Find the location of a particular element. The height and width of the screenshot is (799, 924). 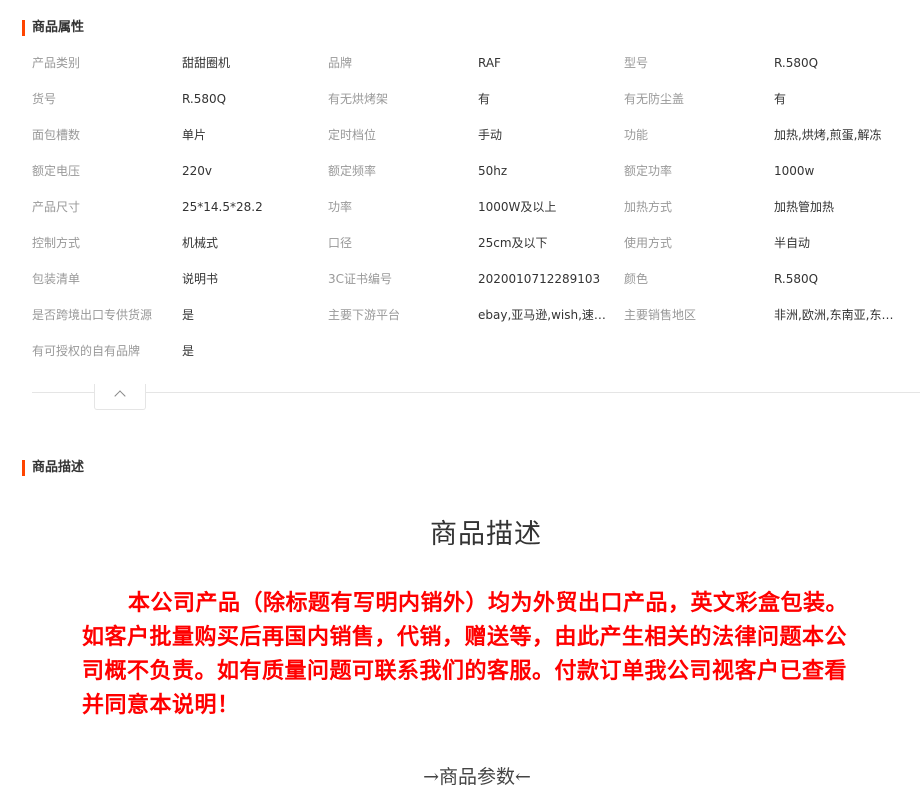

attribute-label: 产品尺寸 is located at coordinates (56, 207).